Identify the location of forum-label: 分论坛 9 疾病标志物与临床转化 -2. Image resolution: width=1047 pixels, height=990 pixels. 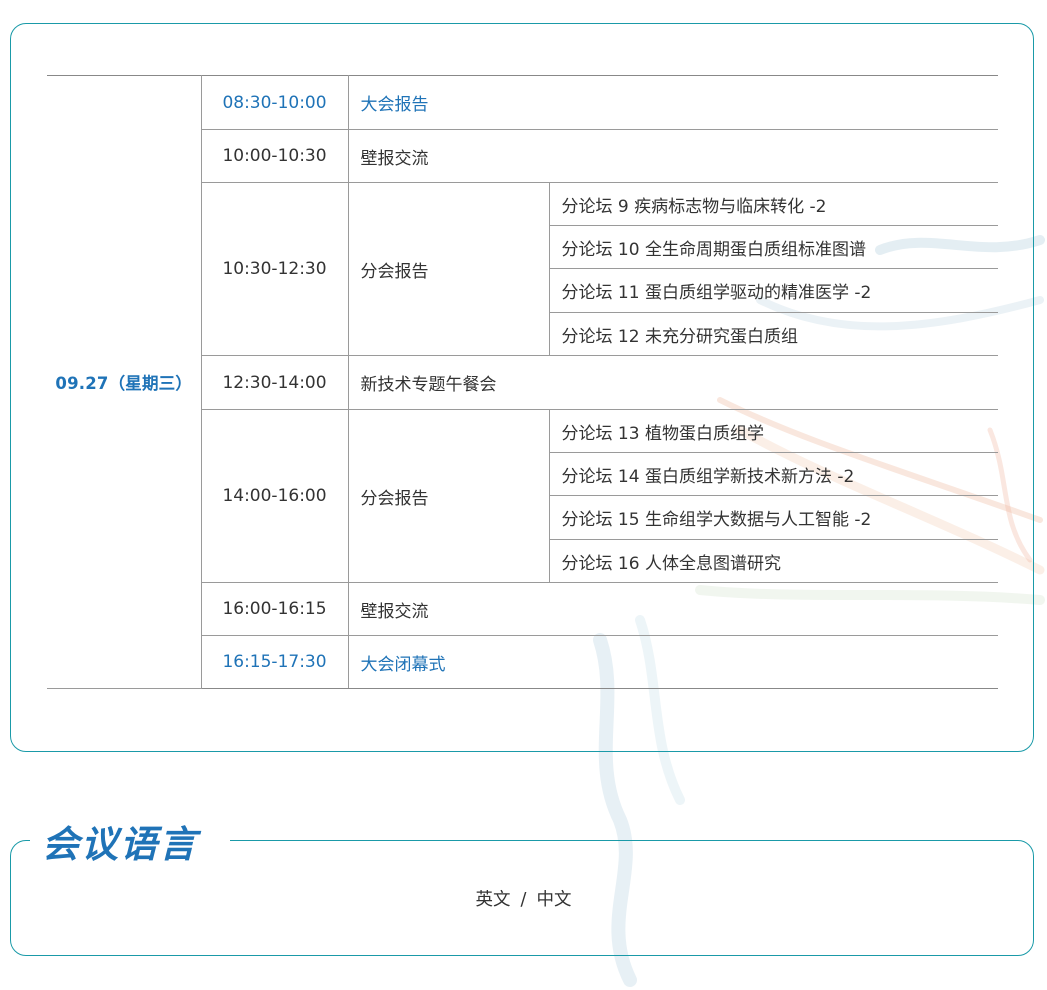
(694, 206).